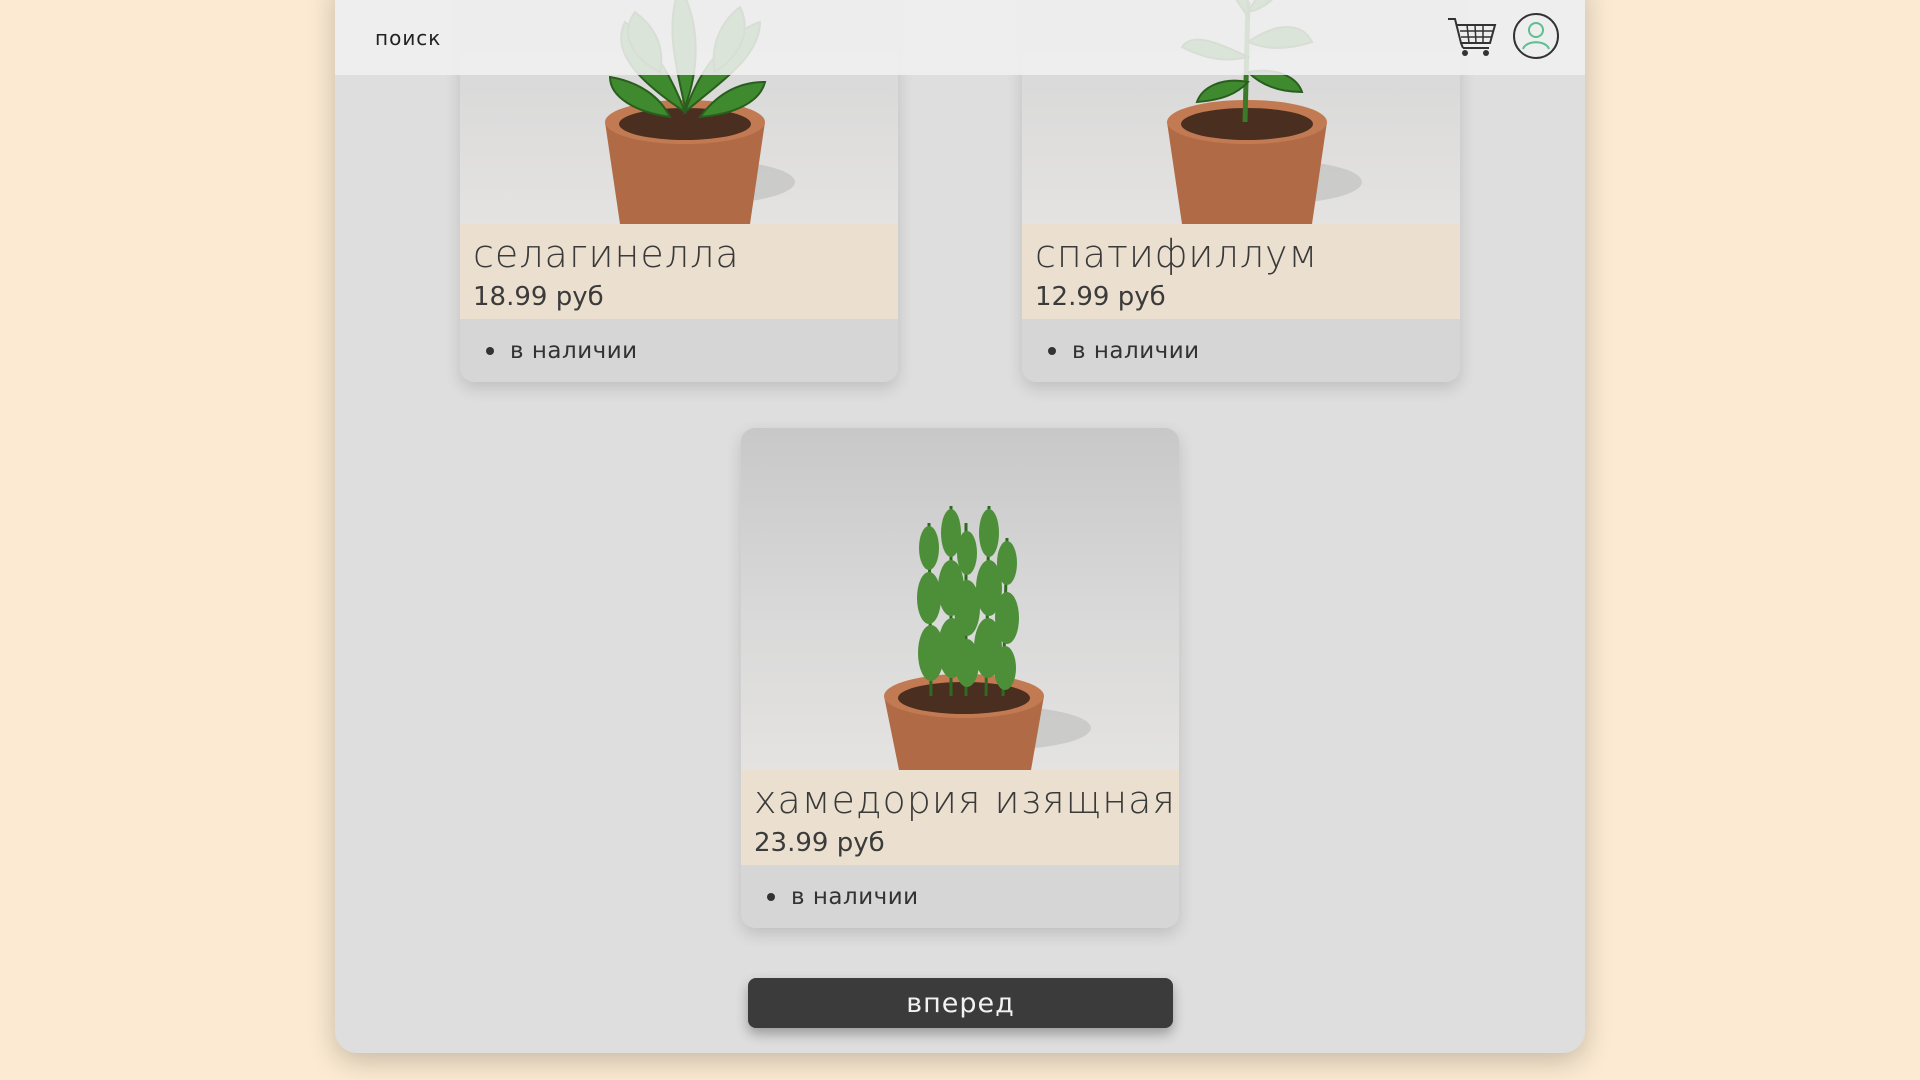  I want to click on next-page-button: вперед, so click(960, 1003).